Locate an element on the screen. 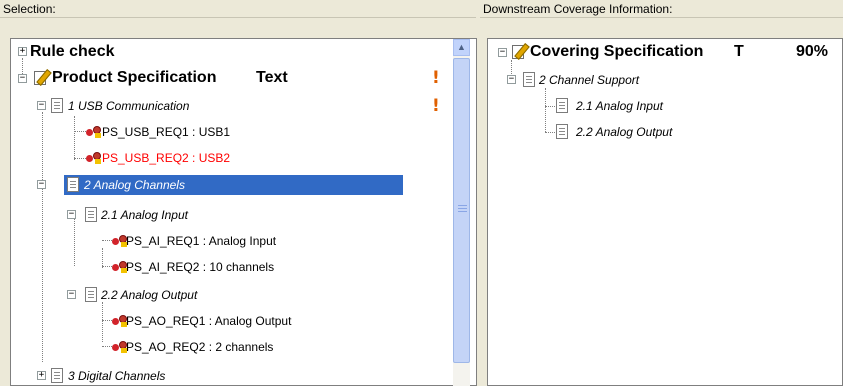 The image size is (843, 386). tree-label: Rule check is located at coordinates (72, 51).